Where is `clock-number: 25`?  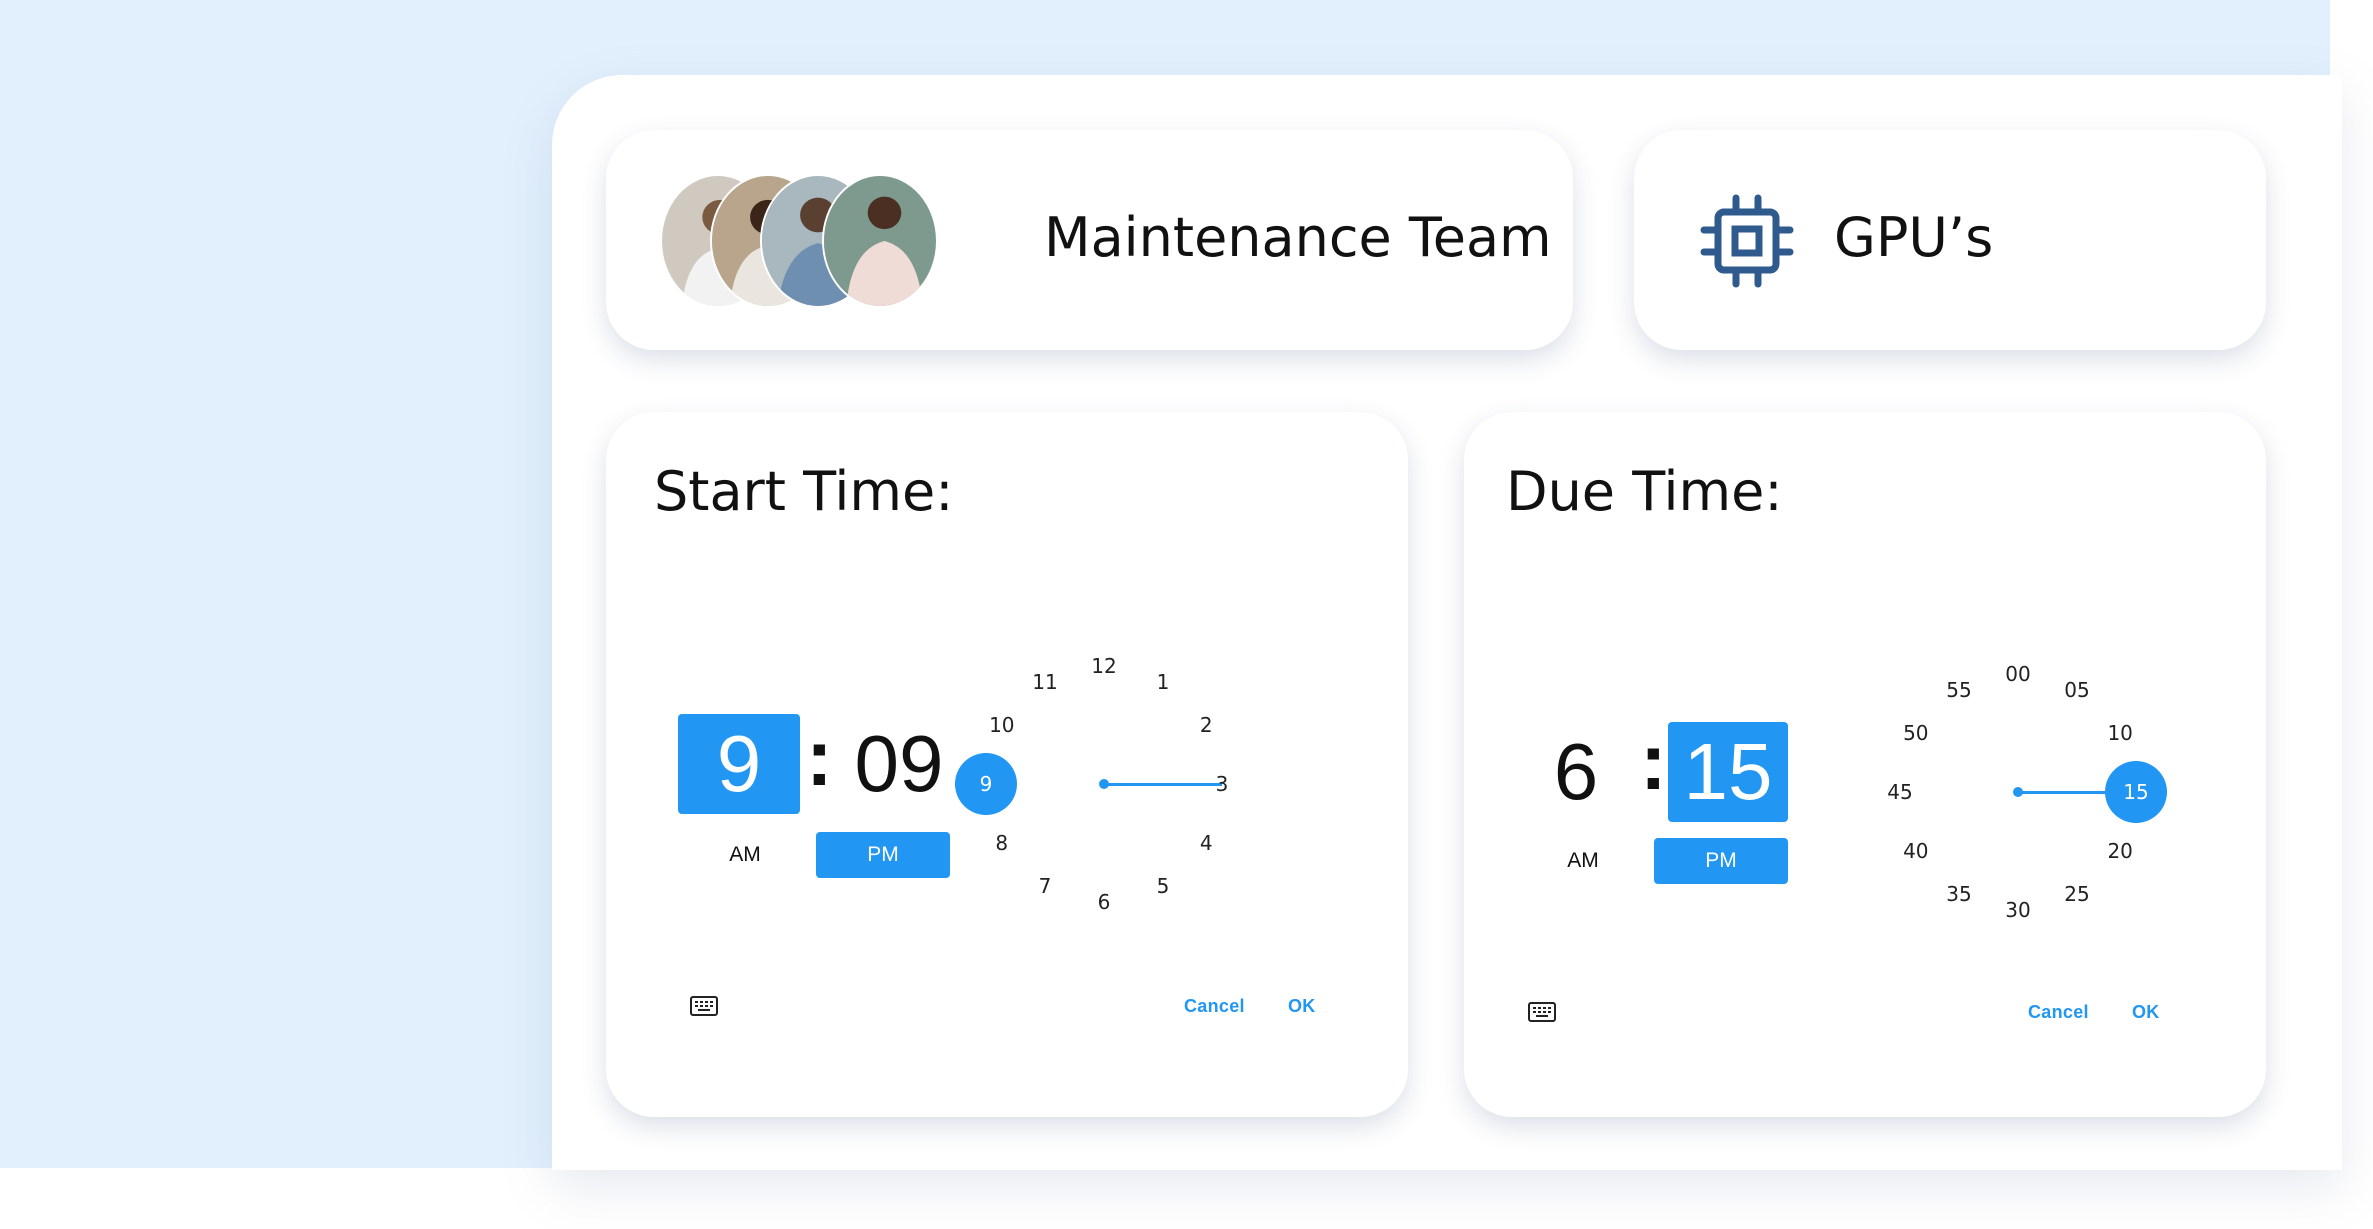 clock-number: 25 is located at coordinates (2077, 894).